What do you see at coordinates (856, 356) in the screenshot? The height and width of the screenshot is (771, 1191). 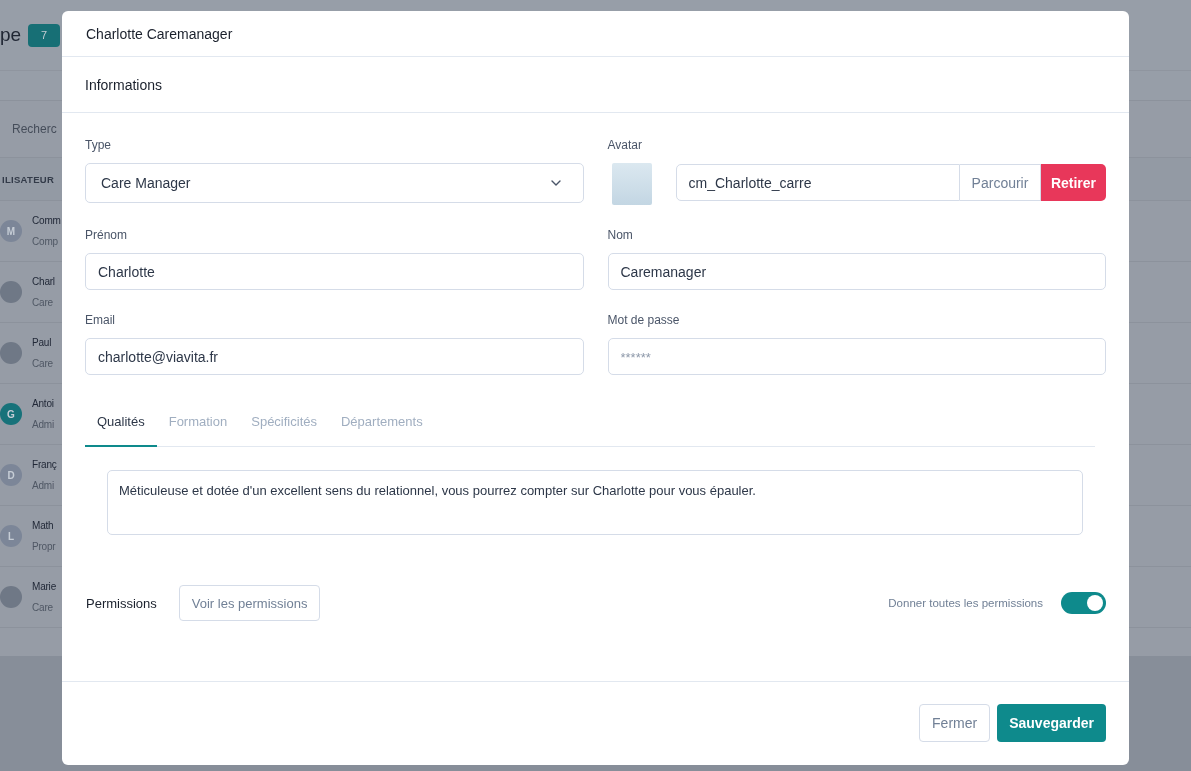 I see `password-field: ******` at bounding box center [856, 356].